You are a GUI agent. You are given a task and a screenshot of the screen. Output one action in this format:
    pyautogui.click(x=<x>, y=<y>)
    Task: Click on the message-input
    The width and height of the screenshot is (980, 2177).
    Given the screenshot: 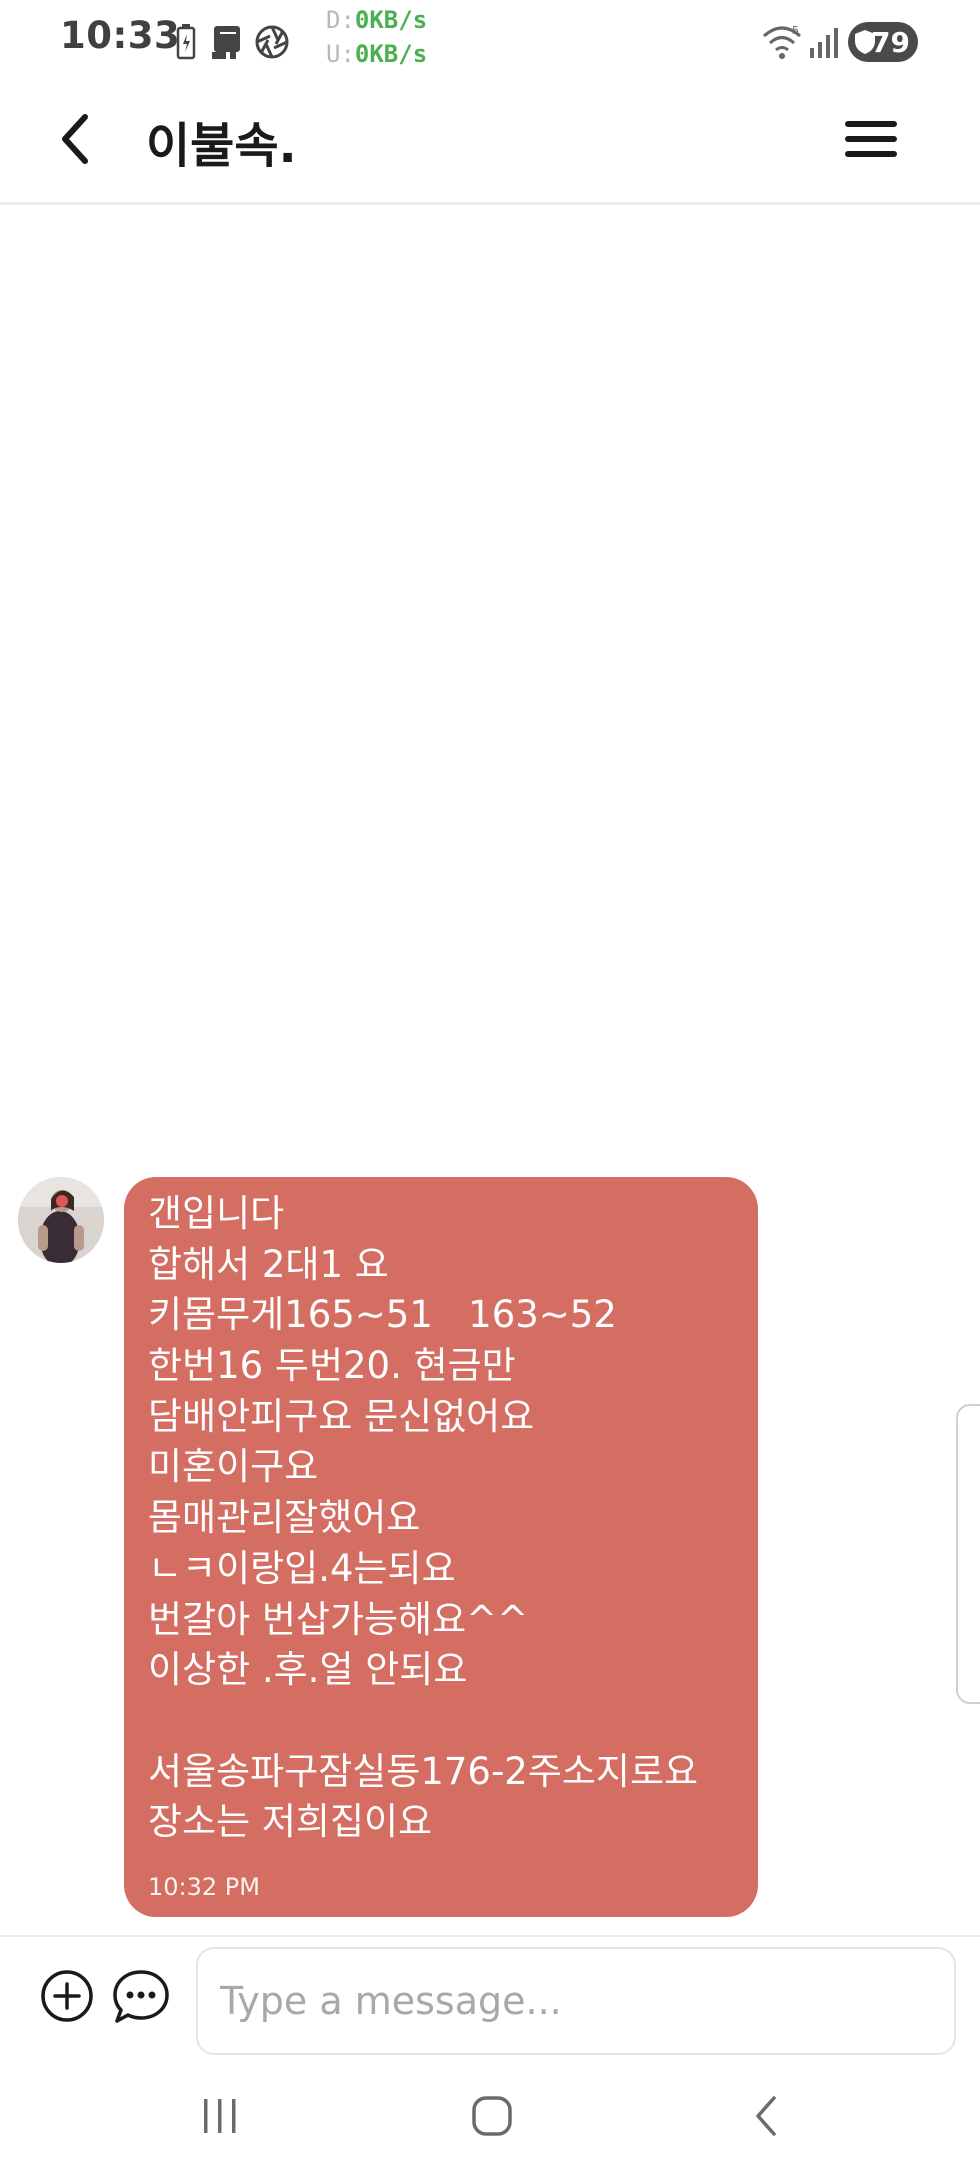 What is the action you would take?
    pyautogui.click(x=576, y=2001)
    